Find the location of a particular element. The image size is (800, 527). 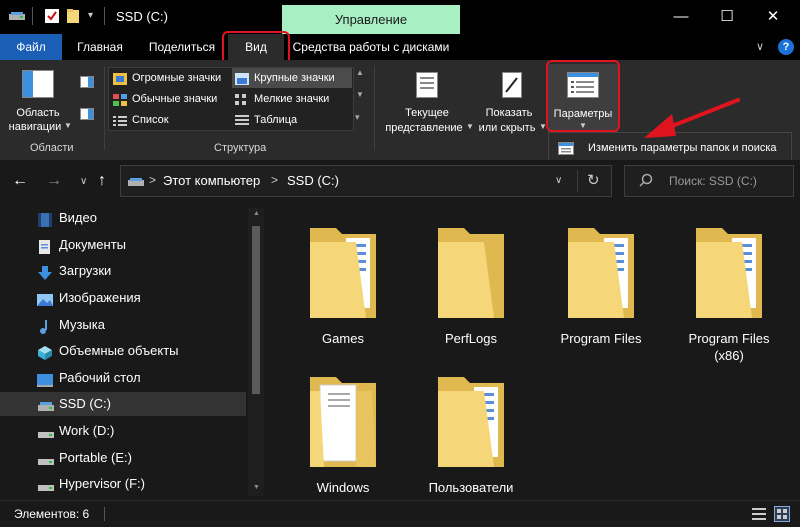

nav-item-documents: Документы is located at coordinates (123, 245).